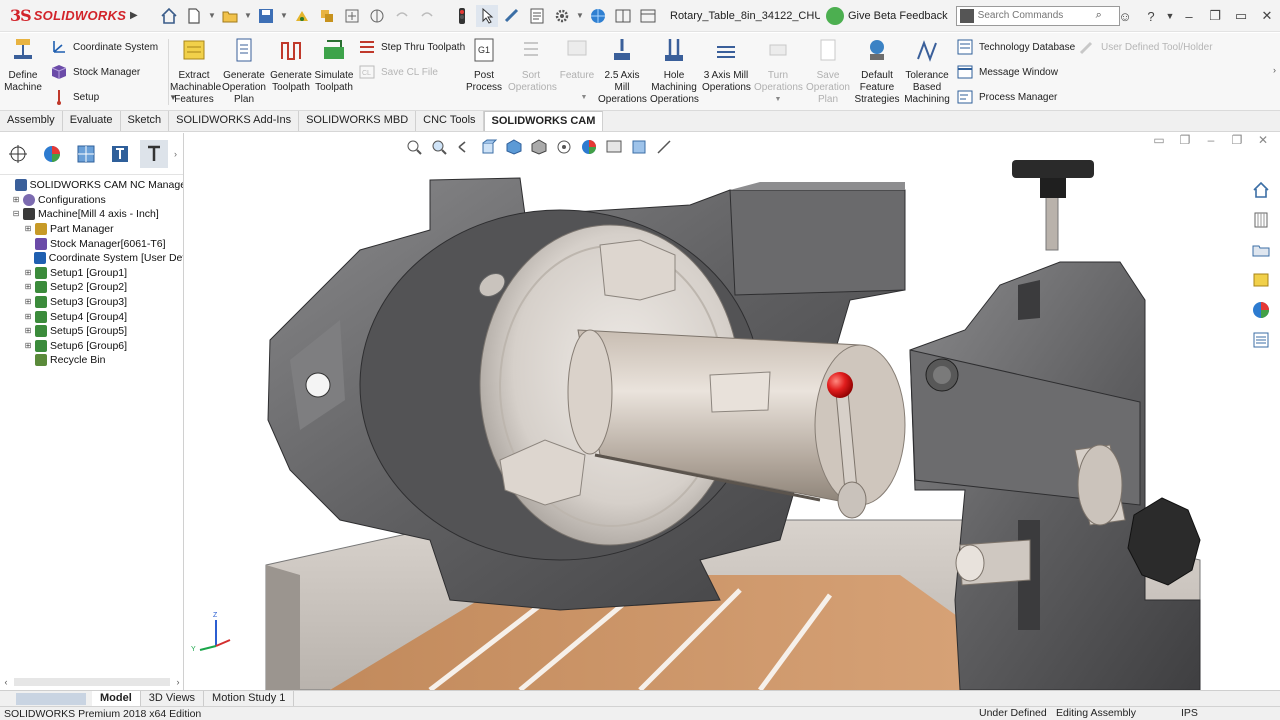 This screenshot has width=1280, height=720. What do you see at coordinates (91, 214) in the screenshot?
I see `tree-node: ⊟ Machine[Mill 4 axis - Inch]` at bounding box center [91, 214].